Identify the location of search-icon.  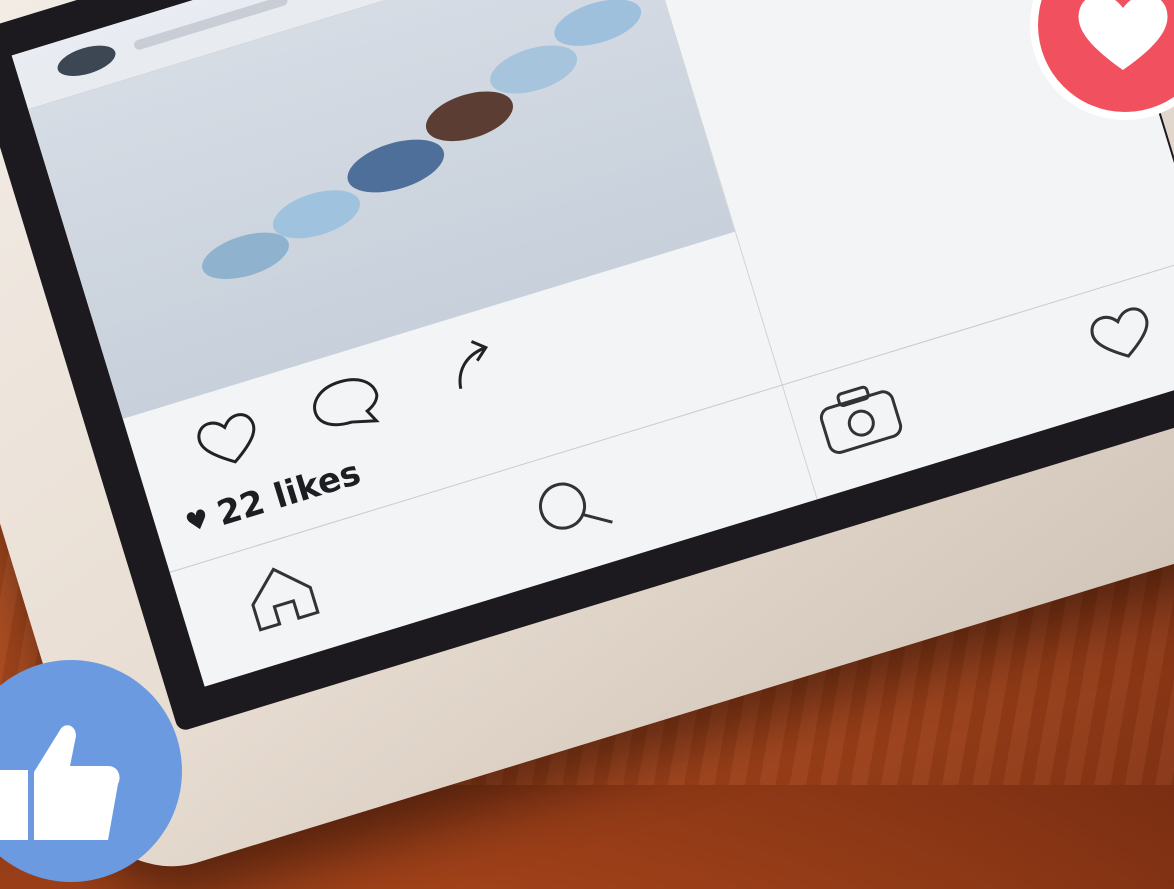
(573, 505).